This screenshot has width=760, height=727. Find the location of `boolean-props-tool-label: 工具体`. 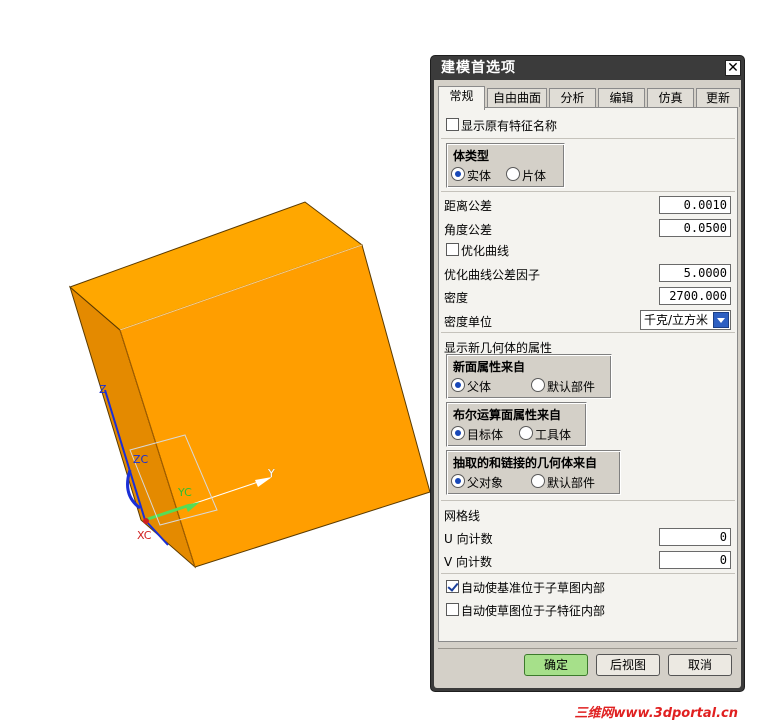

boolean-props-tool-label: 工具体 is located at coordinates (553, 435).